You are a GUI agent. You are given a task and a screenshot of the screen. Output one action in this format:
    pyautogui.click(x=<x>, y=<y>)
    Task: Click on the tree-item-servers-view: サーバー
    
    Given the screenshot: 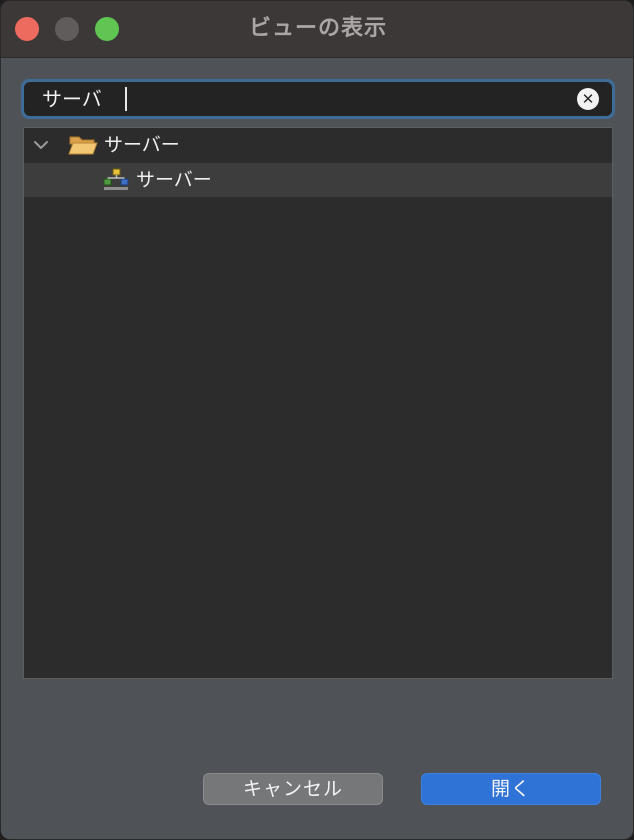 What is the action you would take?
    pyautogui.click(x=318, y=180)
    